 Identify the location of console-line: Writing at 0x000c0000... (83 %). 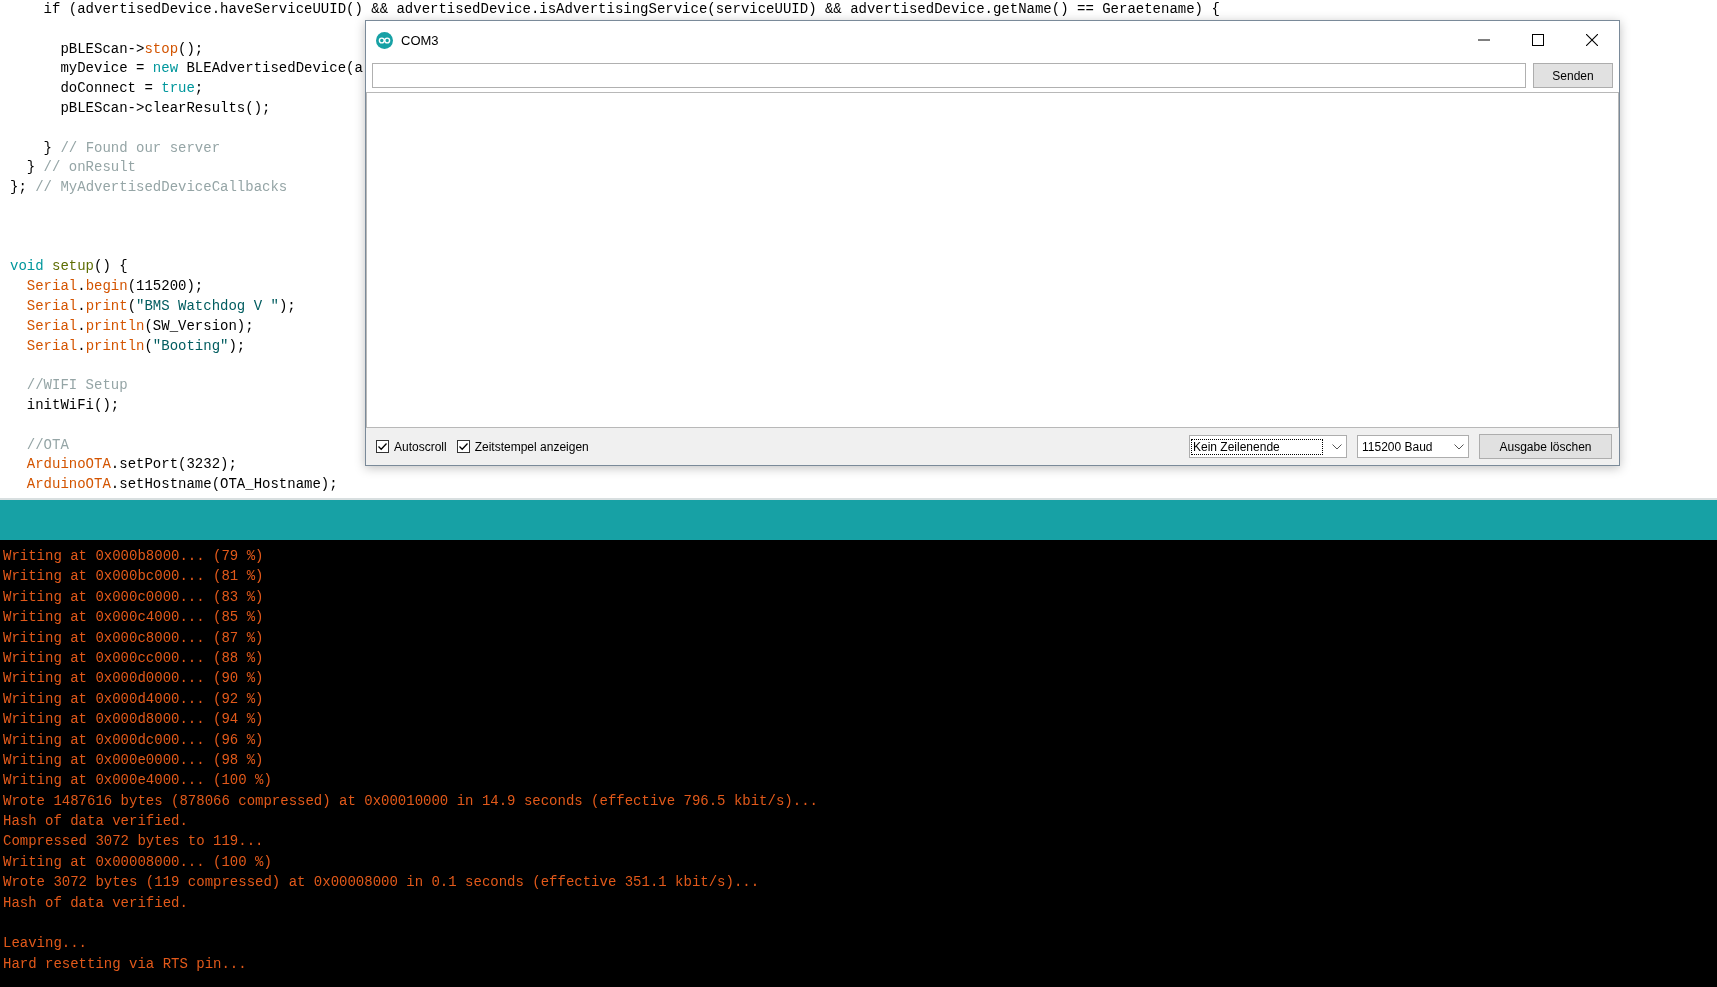
(133, 597).